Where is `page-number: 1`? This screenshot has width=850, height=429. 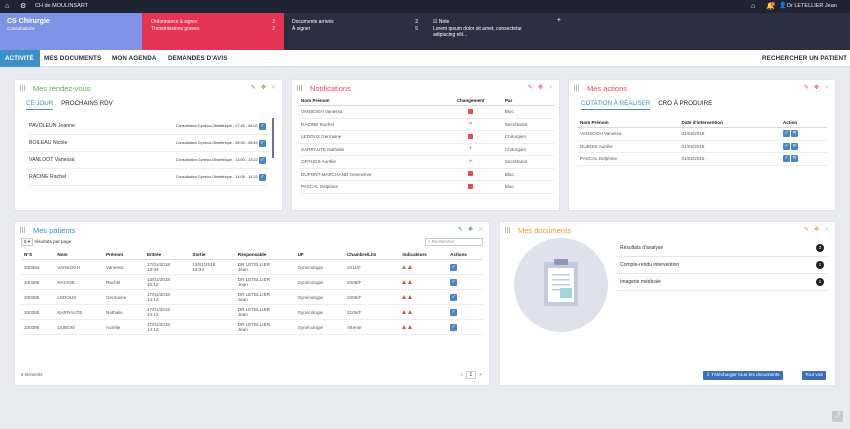 page-number: 1 is located at coordinates (471, 375).